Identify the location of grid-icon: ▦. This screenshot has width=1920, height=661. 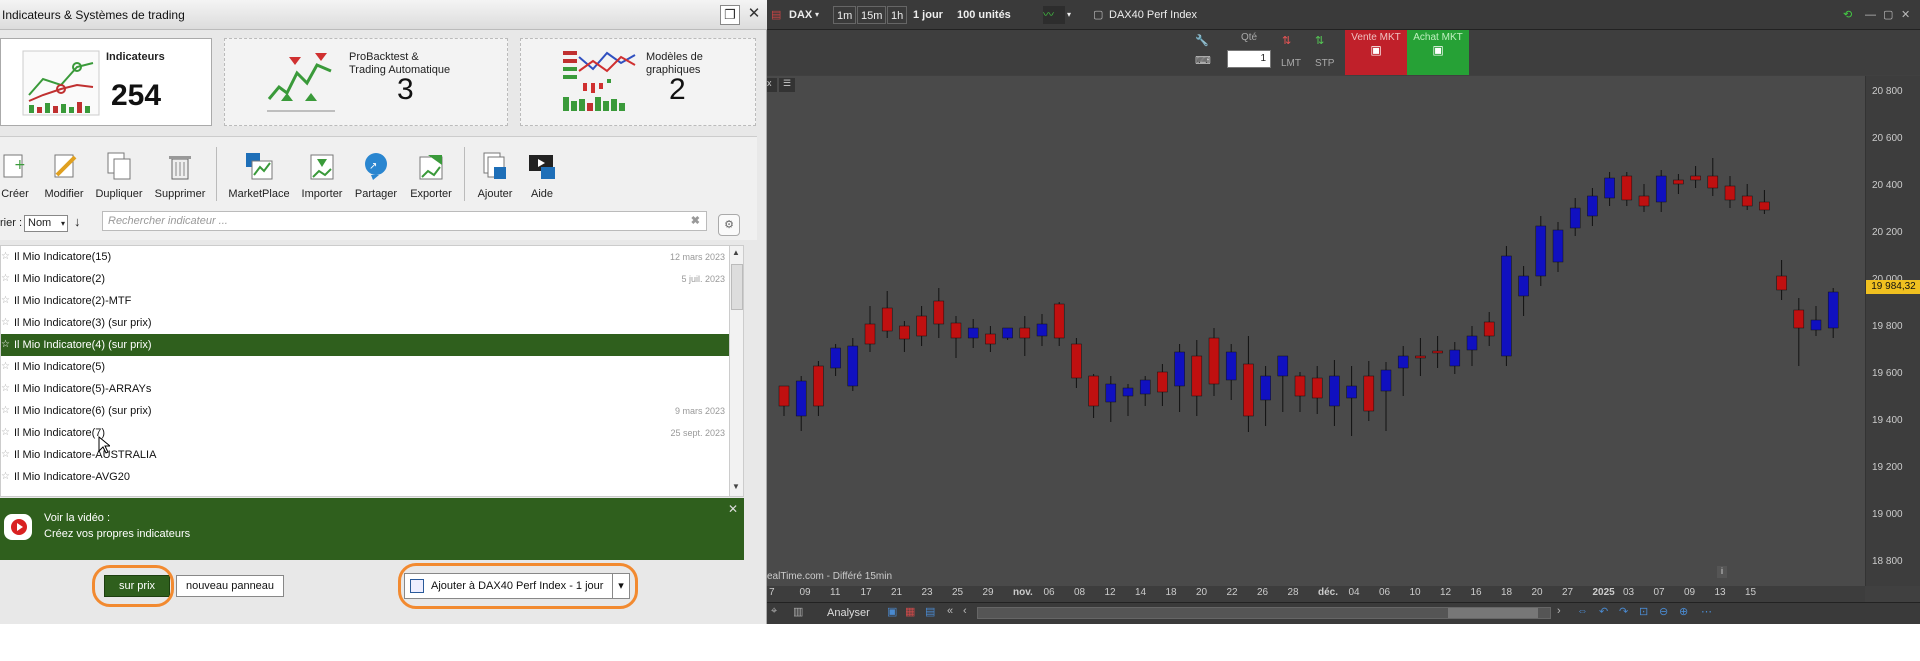
(910, 611).